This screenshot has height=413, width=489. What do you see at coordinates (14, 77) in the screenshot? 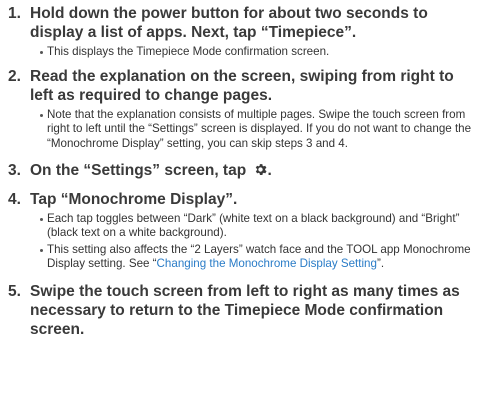
I see `step-number: 2.` at bounding box center [14, 77].